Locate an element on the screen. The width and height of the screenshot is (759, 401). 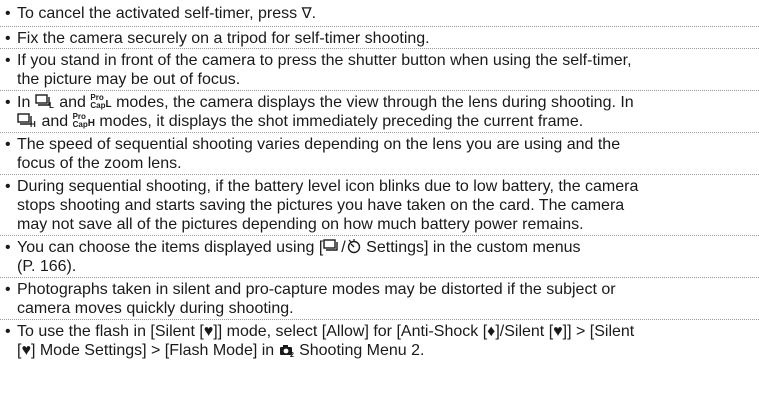
note-text: Mode Settings] > [Flash Mode] in is located at coordinates (157, 350).